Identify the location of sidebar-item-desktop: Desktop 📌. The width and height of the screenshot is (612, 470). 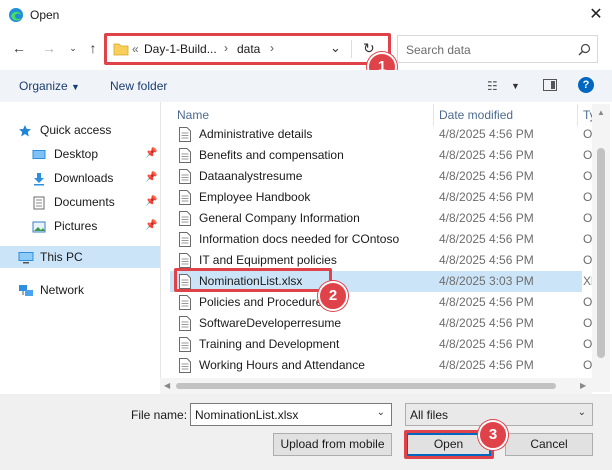
(80, 154).